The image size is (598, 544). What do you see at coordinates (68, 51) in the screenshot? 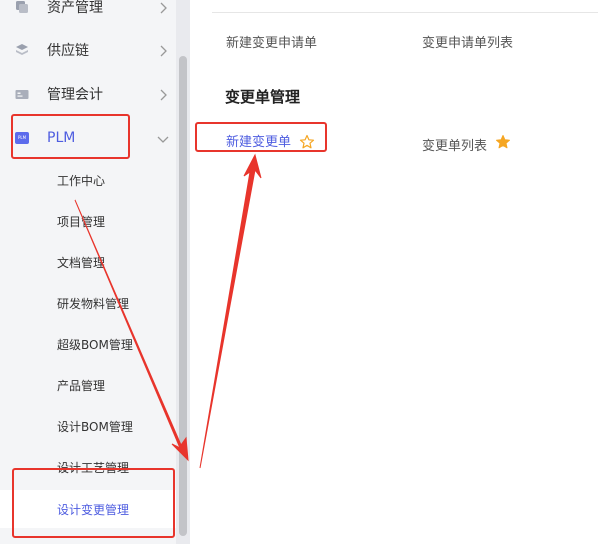
I see `sidebar-item-label: 供应链` at bounding box center [68, 51].